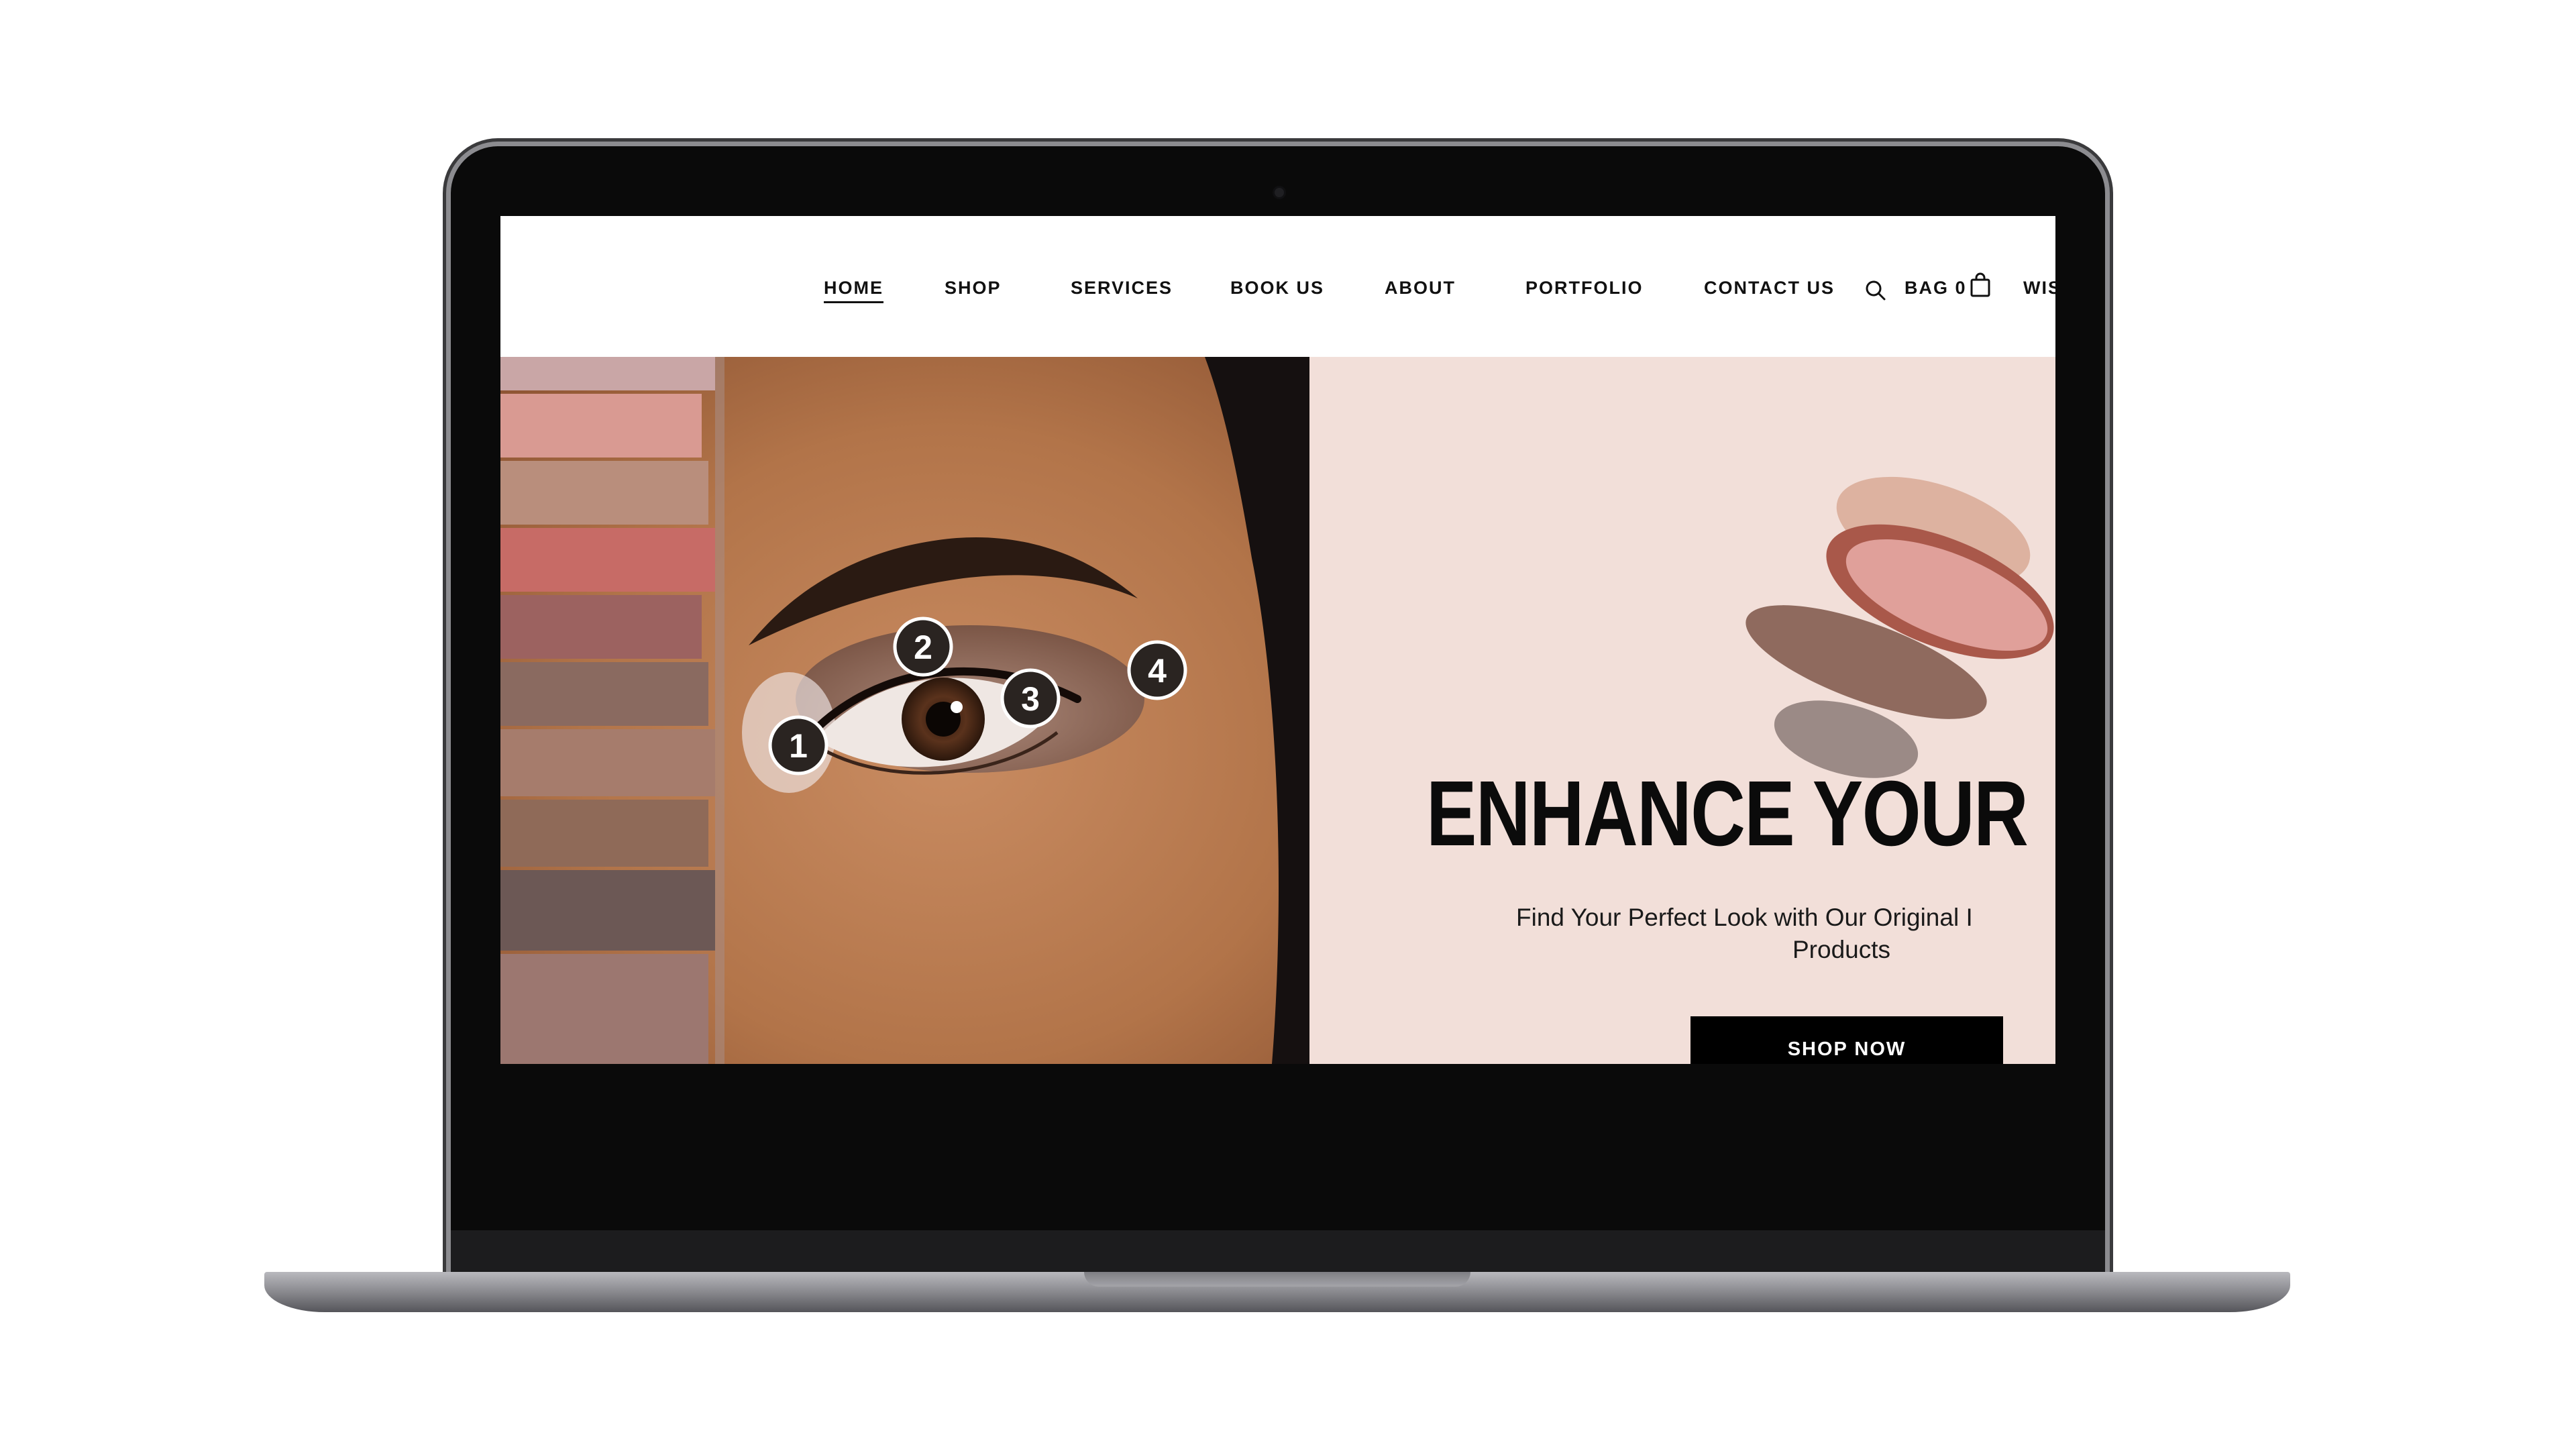 The image size is (2576, 1449). What do you see at coordinates (1875, 290) in the screenshot?
I see `search-icon` at bounding box center [1875, 290].